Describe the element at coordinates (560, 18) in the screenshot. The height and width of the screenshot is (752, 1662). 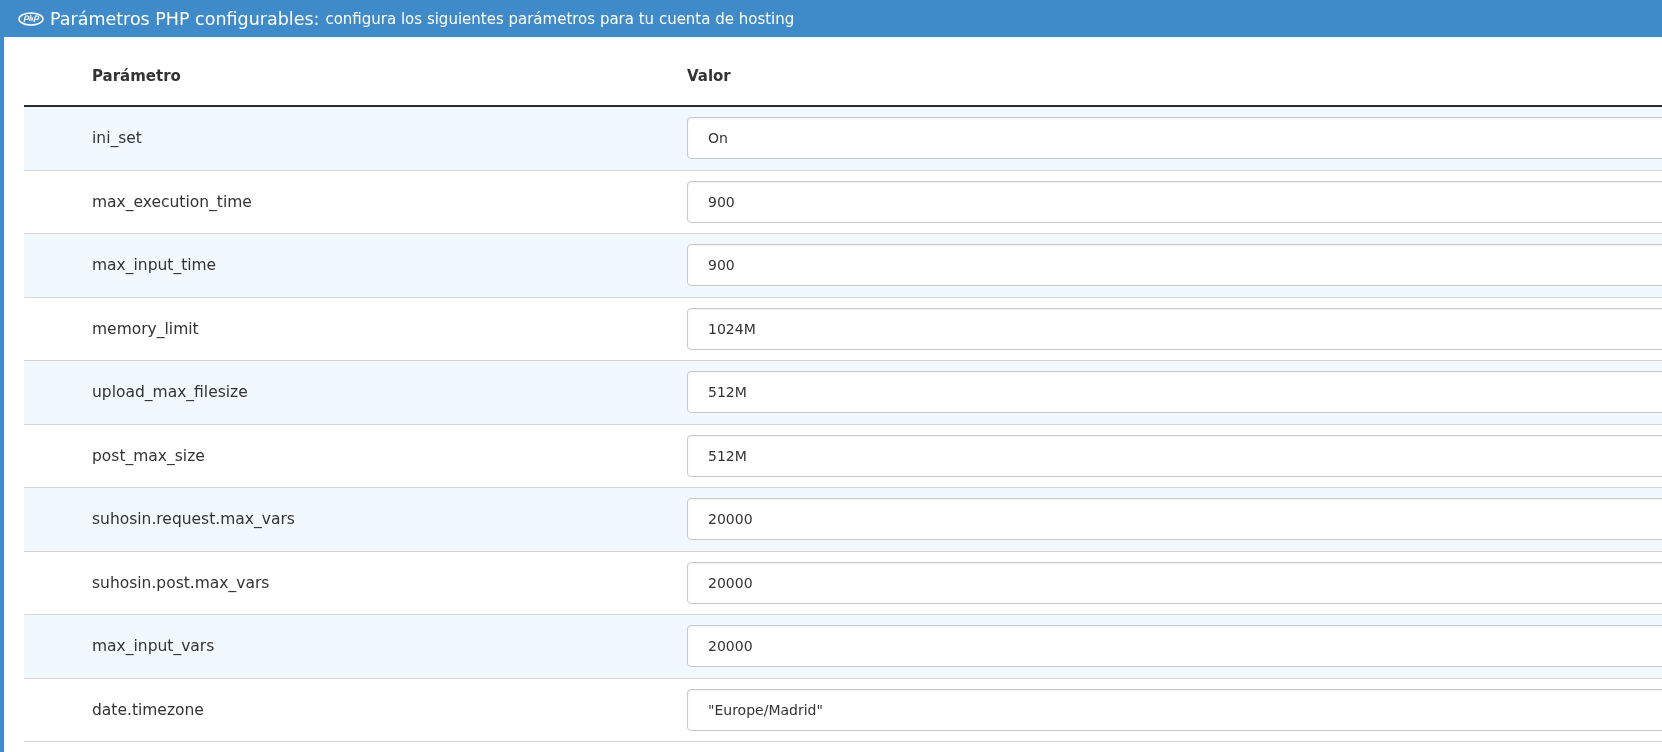
I see `panel-subtitle: configura los siguientes parámetros para tu cuenta de hosting` at that location.